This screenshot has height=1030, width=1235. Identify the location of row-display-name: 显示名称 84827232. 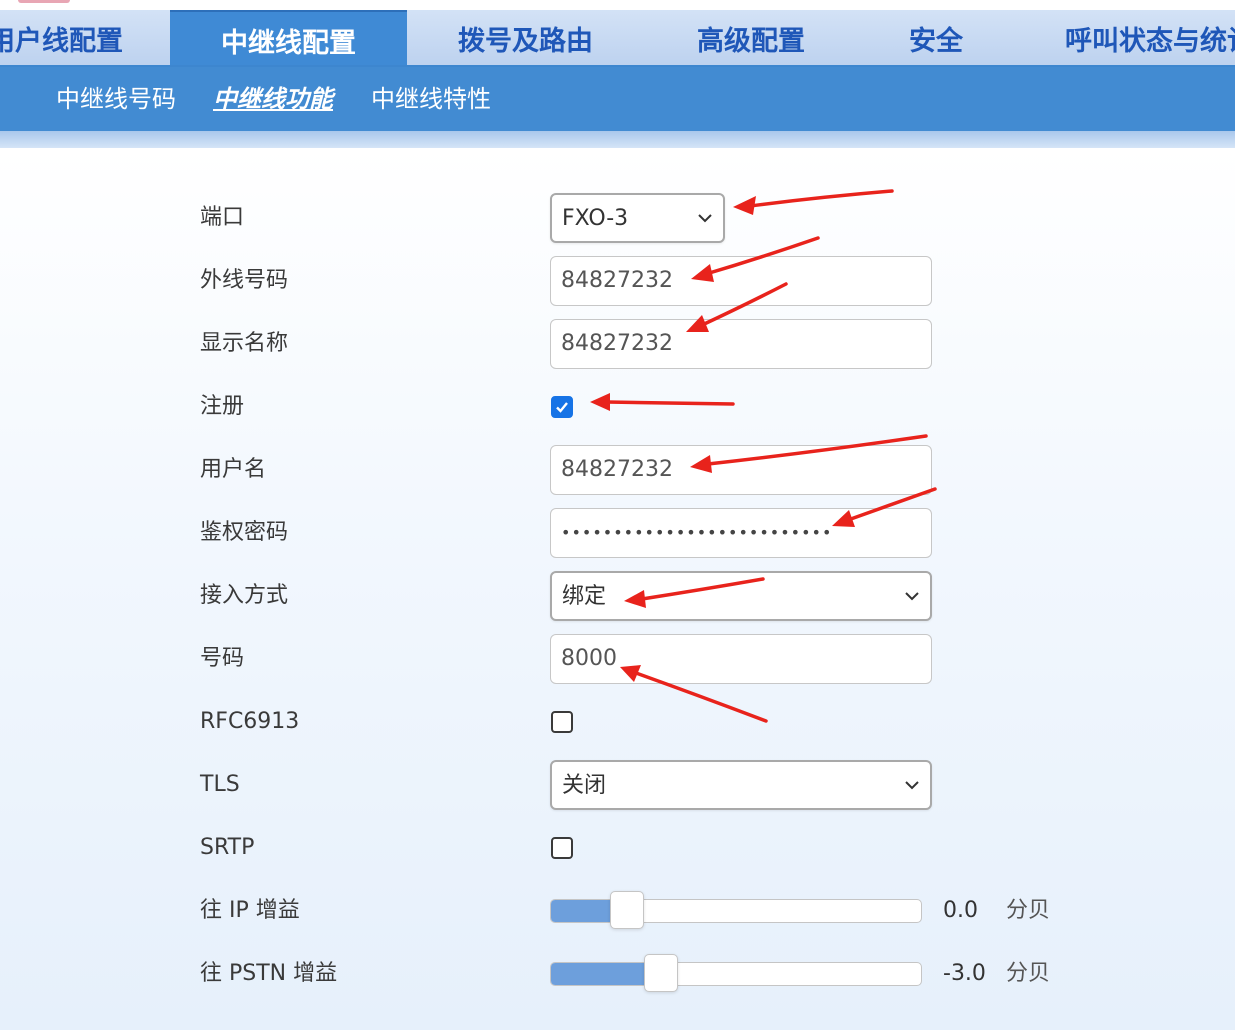
(617, 344).